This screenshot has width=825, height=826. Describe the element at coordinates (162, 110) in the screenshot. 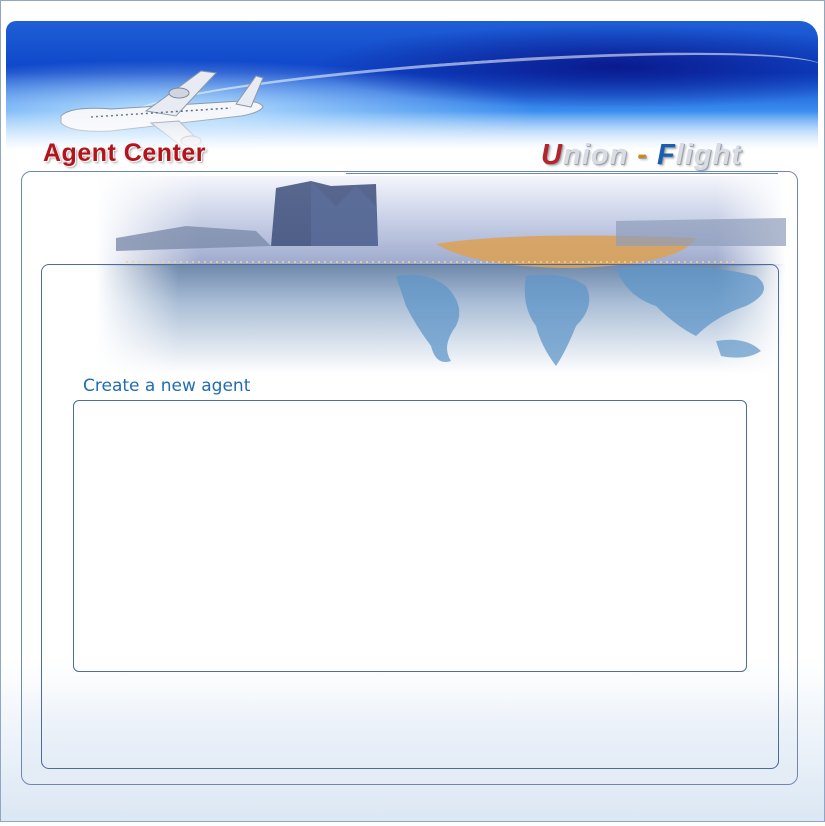

I see `airplane-icon` at that location.